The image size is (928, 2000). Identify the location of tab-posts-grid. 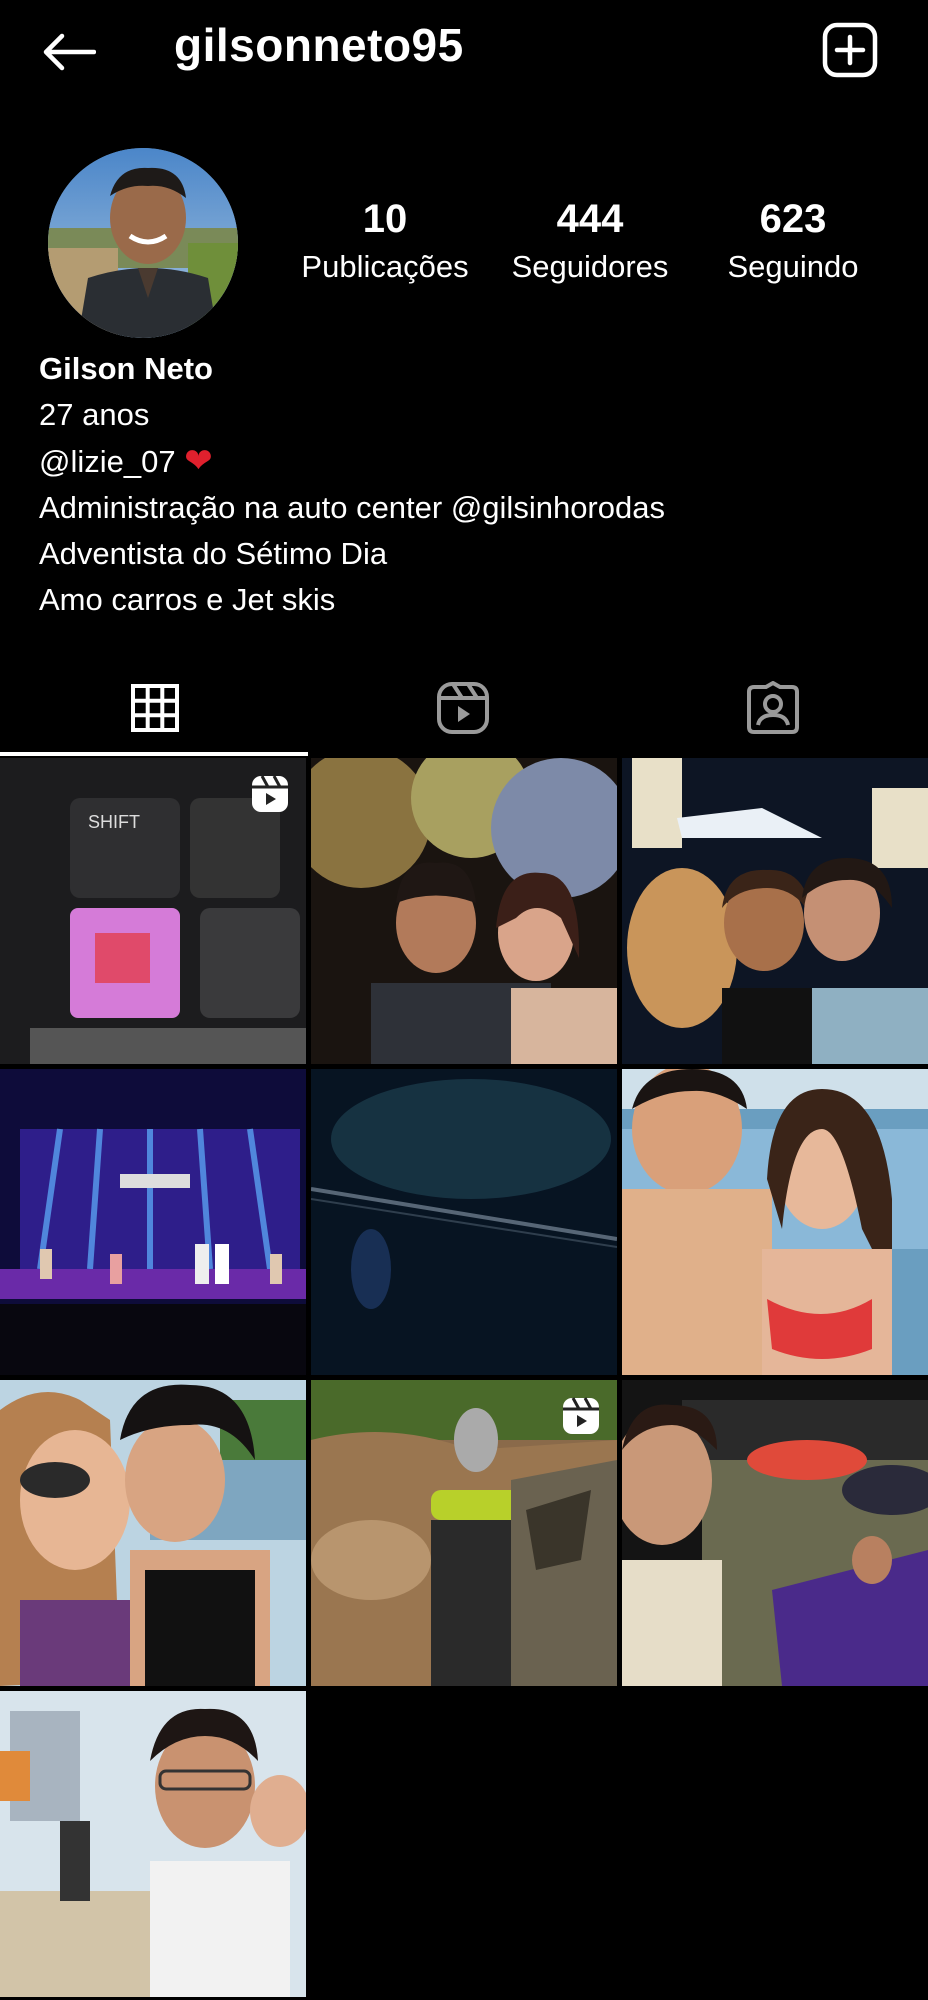
(155, 708).